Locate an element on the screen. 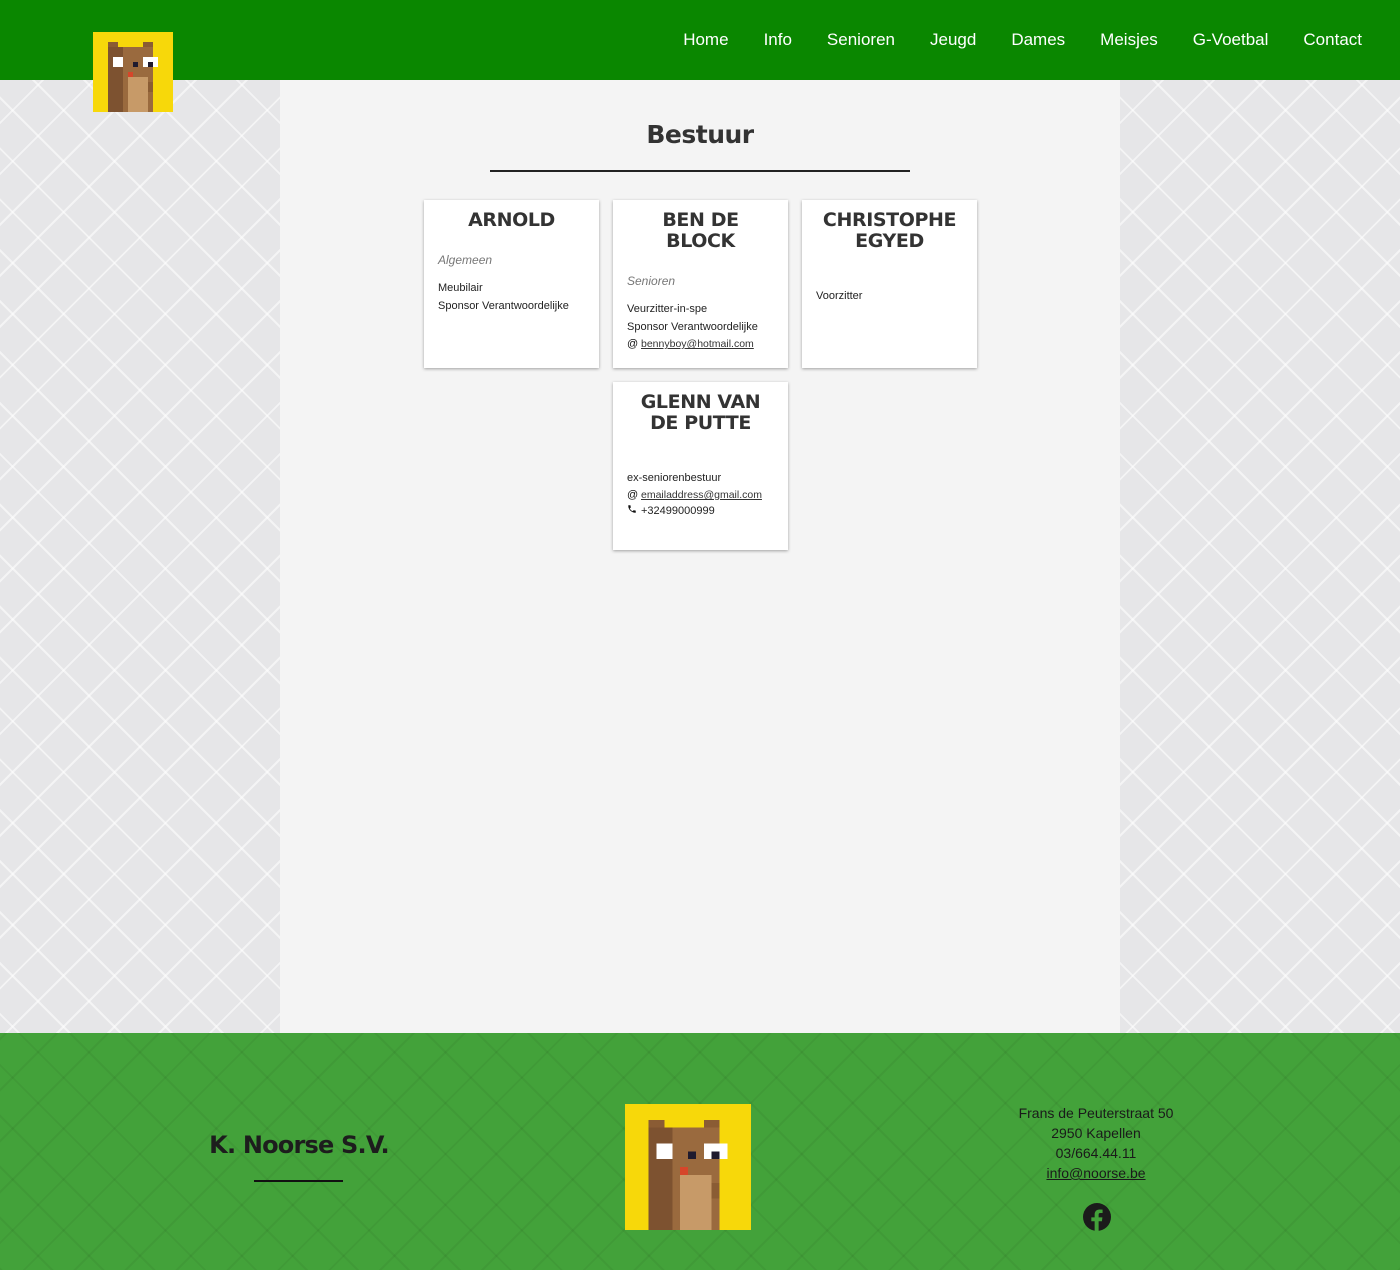  member-role: ex-seniorenbestuur is located at coordinates (674, 478).